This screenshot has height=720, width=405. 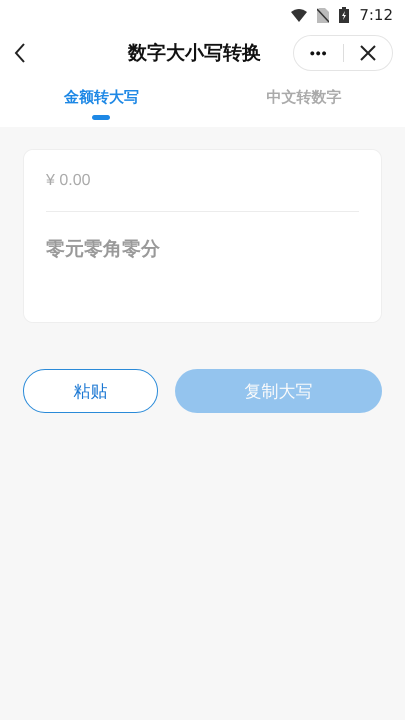 What do you see at coordinates (376, 15) in the screenshot?
I see `status-time: 7:12` at bounding box center [376, 15].